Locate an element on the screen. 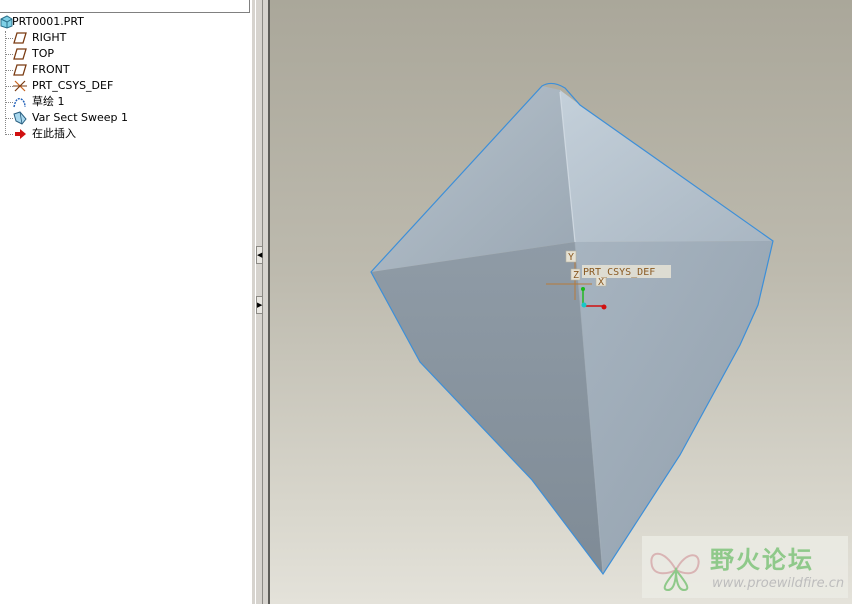 This screenshot has height=604, width=852. model-face-upper-left is located at coordinates (473, 179).